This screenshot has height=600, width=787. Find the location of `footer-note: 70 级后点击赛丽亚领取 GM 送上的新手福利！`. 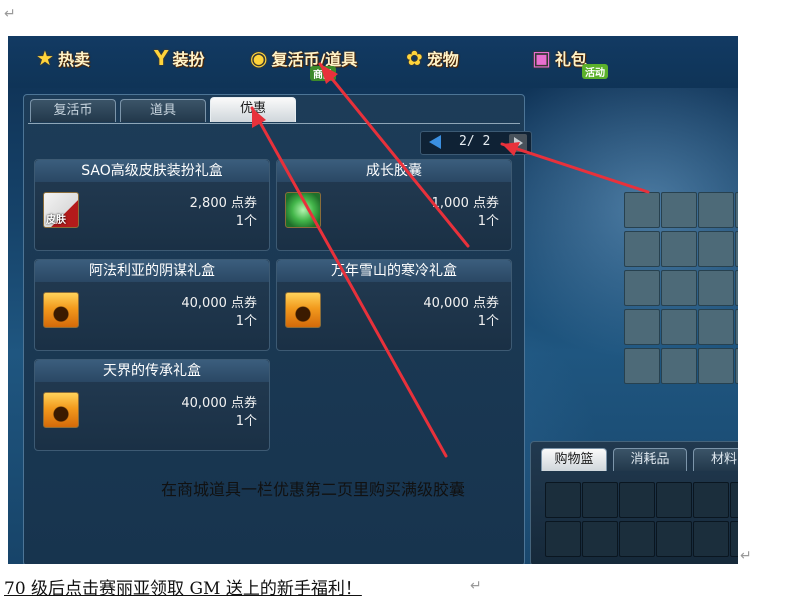

footer-note: 70 级后点击赛丽亚领取 GM 送上的新手福利！ is located at coordinates (183, 589).